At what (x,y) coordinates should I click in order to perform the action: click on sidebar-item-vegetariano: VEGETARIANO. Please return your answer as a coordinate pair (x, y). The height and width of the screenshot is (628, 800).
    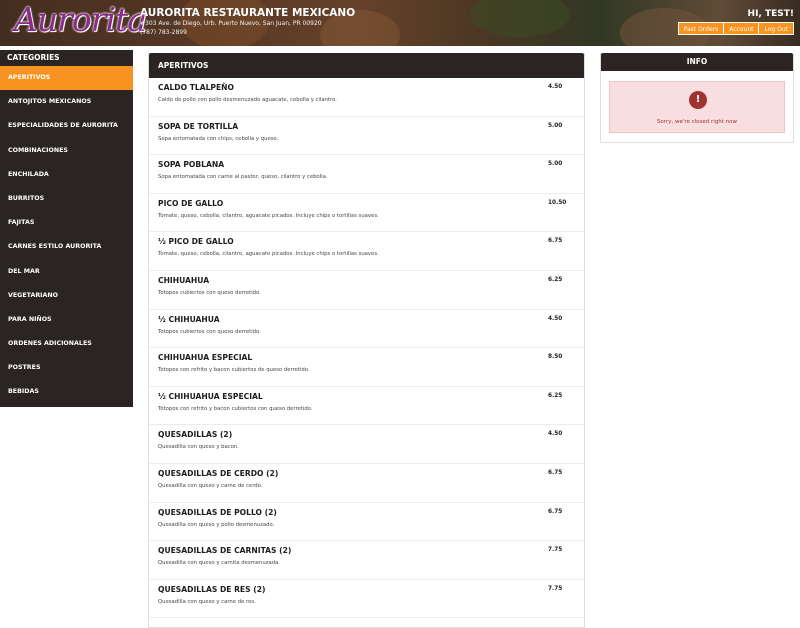
    Looking at the image, I should click on (66, 296).